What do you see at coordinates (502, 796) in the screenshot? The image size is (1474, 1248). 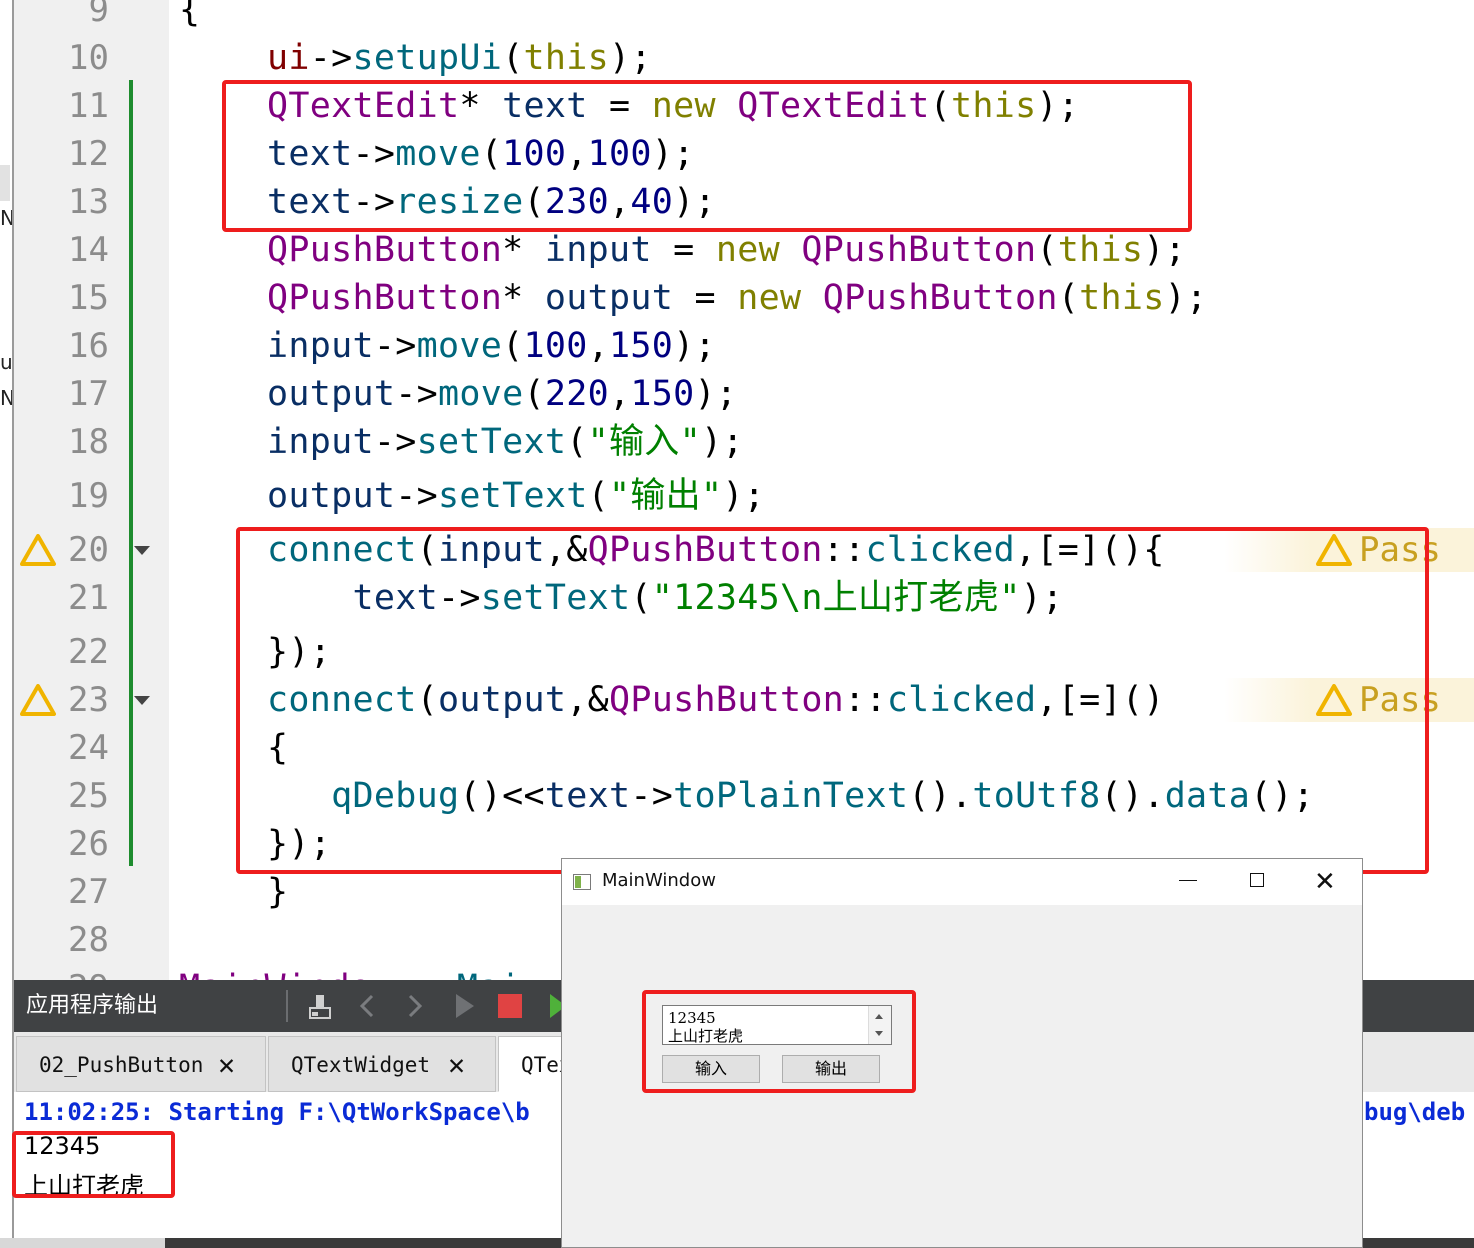 I see `code-token: ()<<` at bounding box center [502, 796].